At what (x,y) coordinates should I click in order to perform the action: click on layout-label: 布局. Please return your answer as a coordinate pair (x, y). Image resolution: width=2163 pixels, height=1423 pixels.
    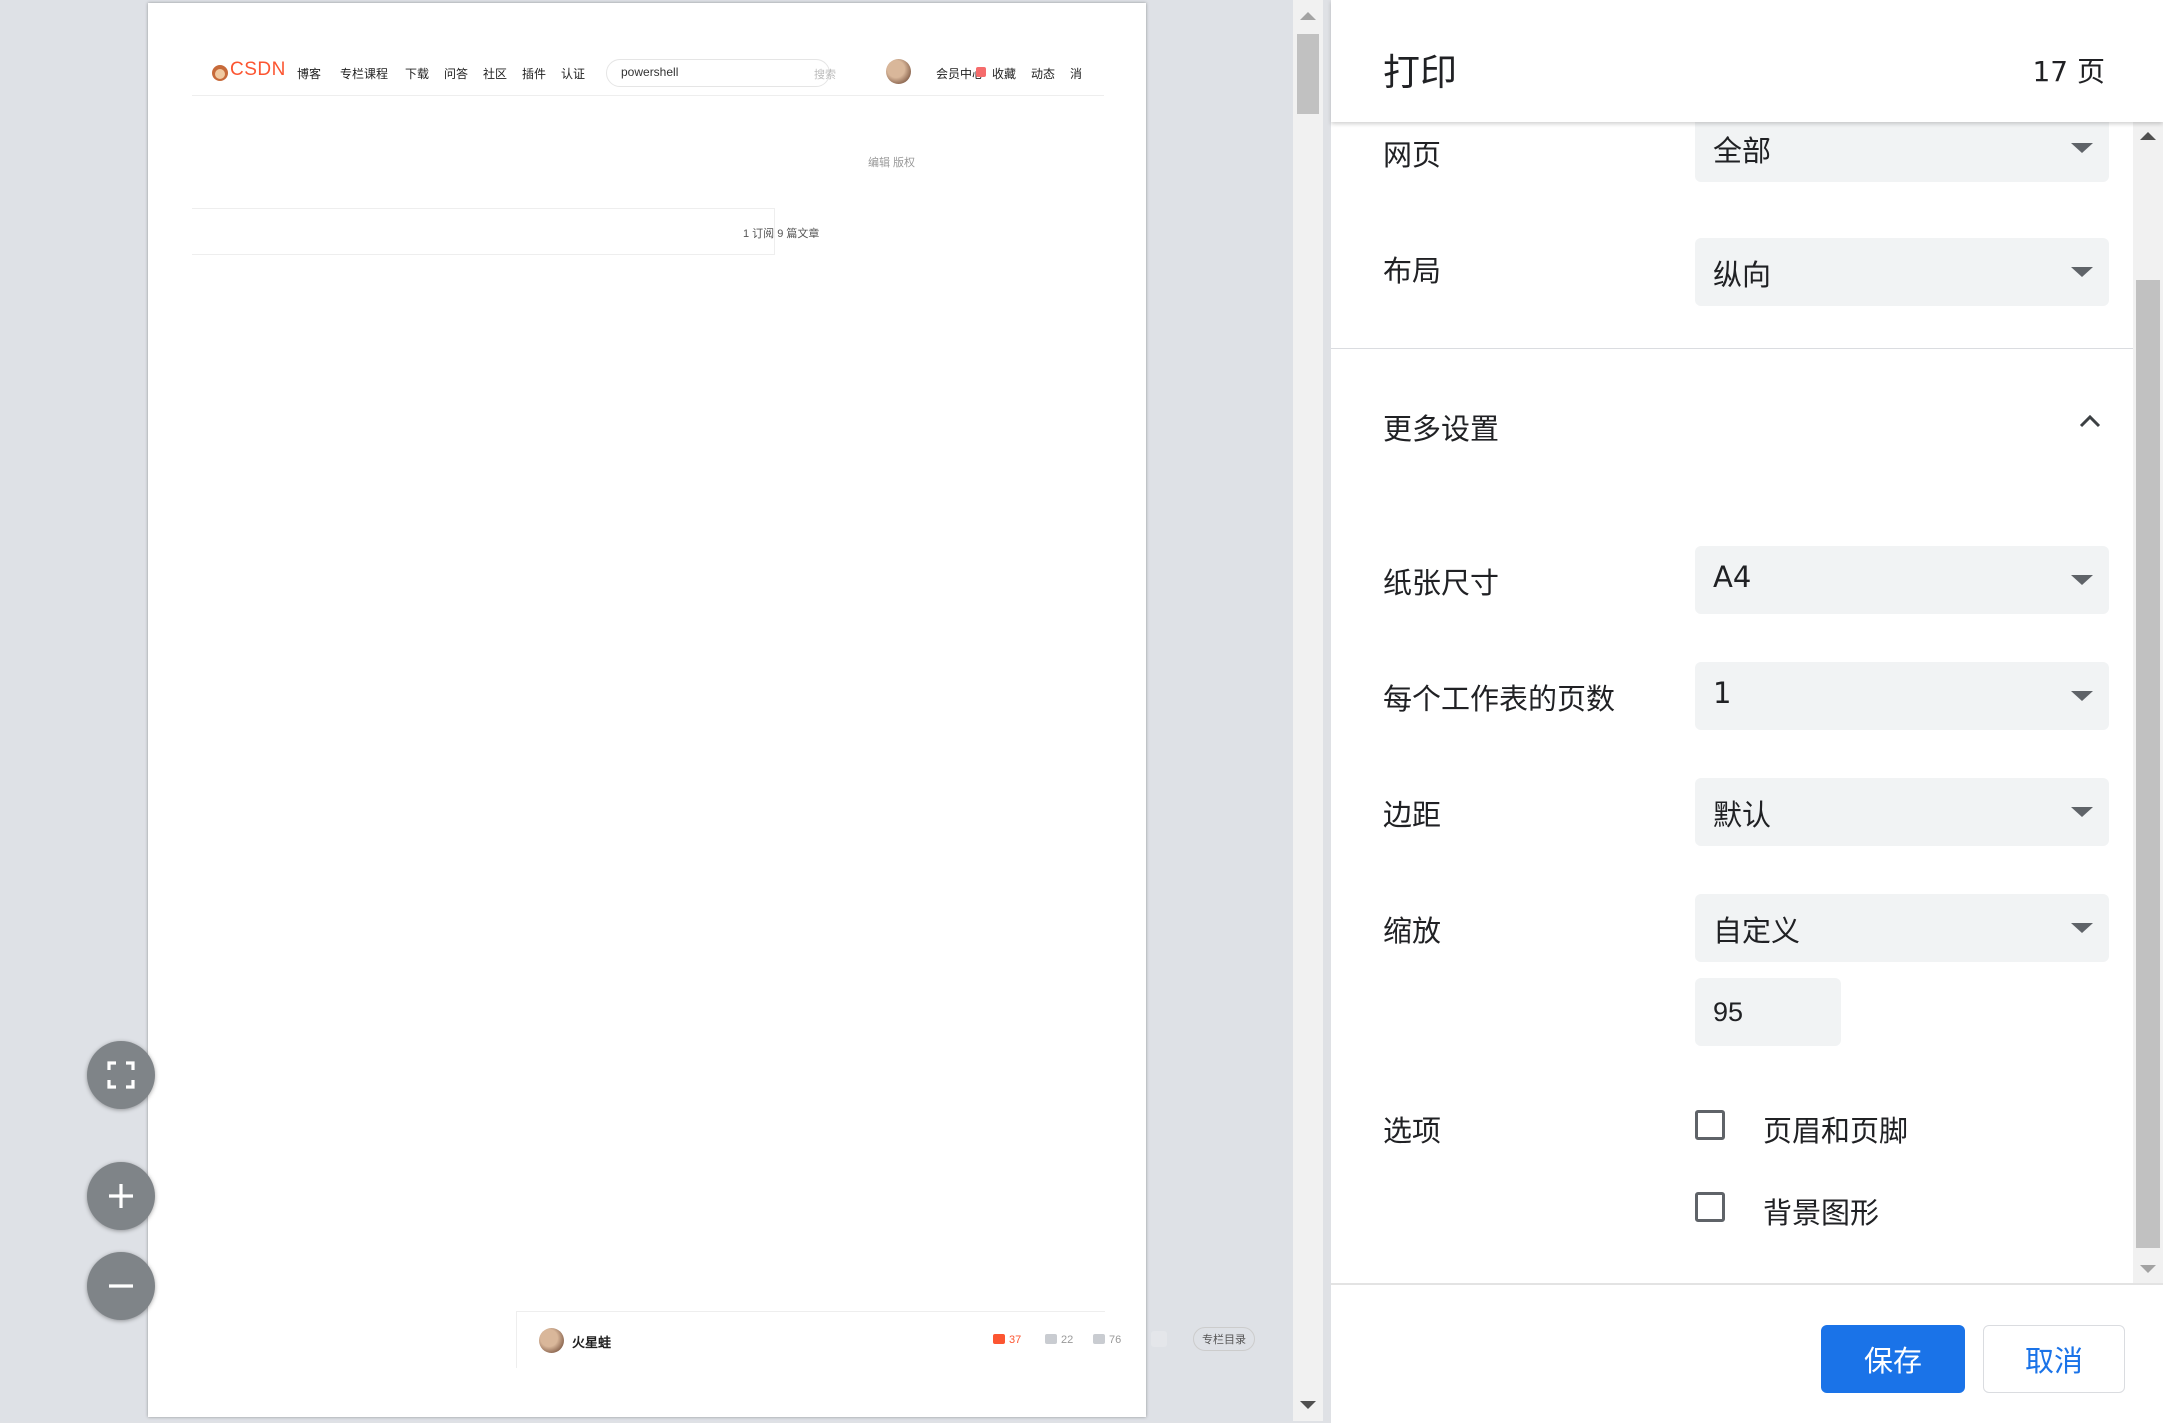
    Looking at the image, I should click on (1412, 271).